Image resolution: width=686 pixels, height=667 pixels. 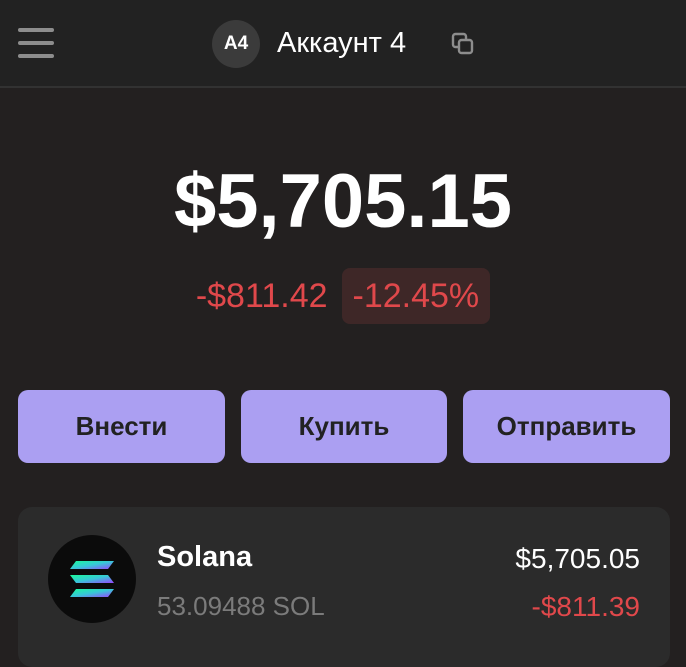 What do you see at coordinates (261, 295) in the screenshot?
I see `balance-change-amount: -$811.42` at bounding box center [261, 295].